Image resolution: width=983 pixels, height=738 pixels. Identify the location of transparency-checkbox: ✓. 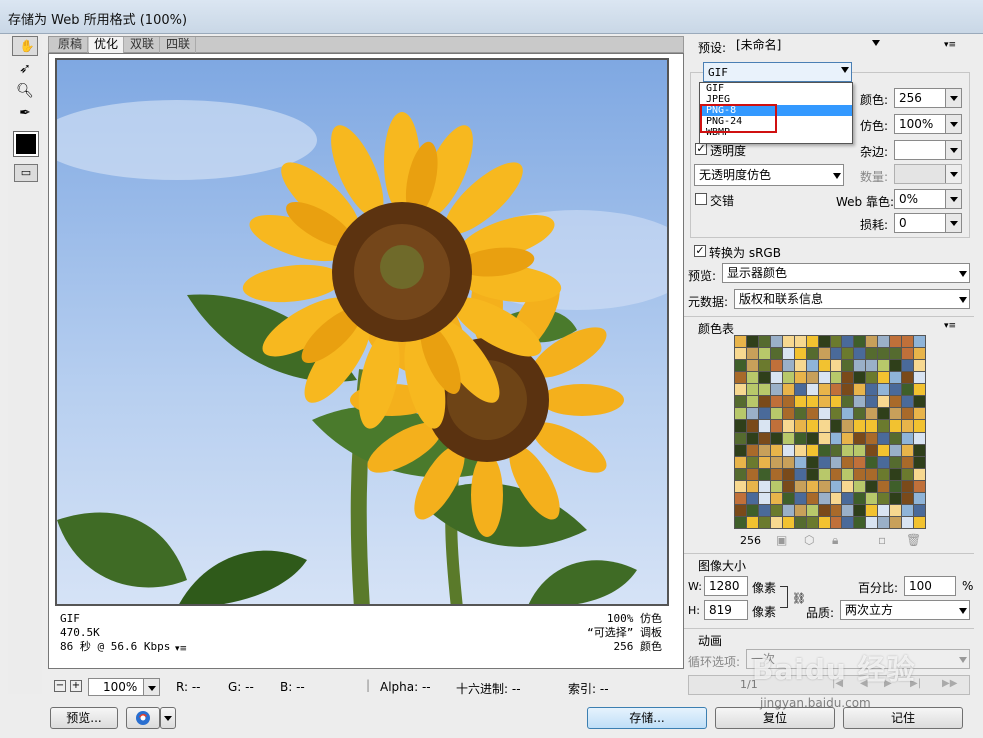
(701, 149).